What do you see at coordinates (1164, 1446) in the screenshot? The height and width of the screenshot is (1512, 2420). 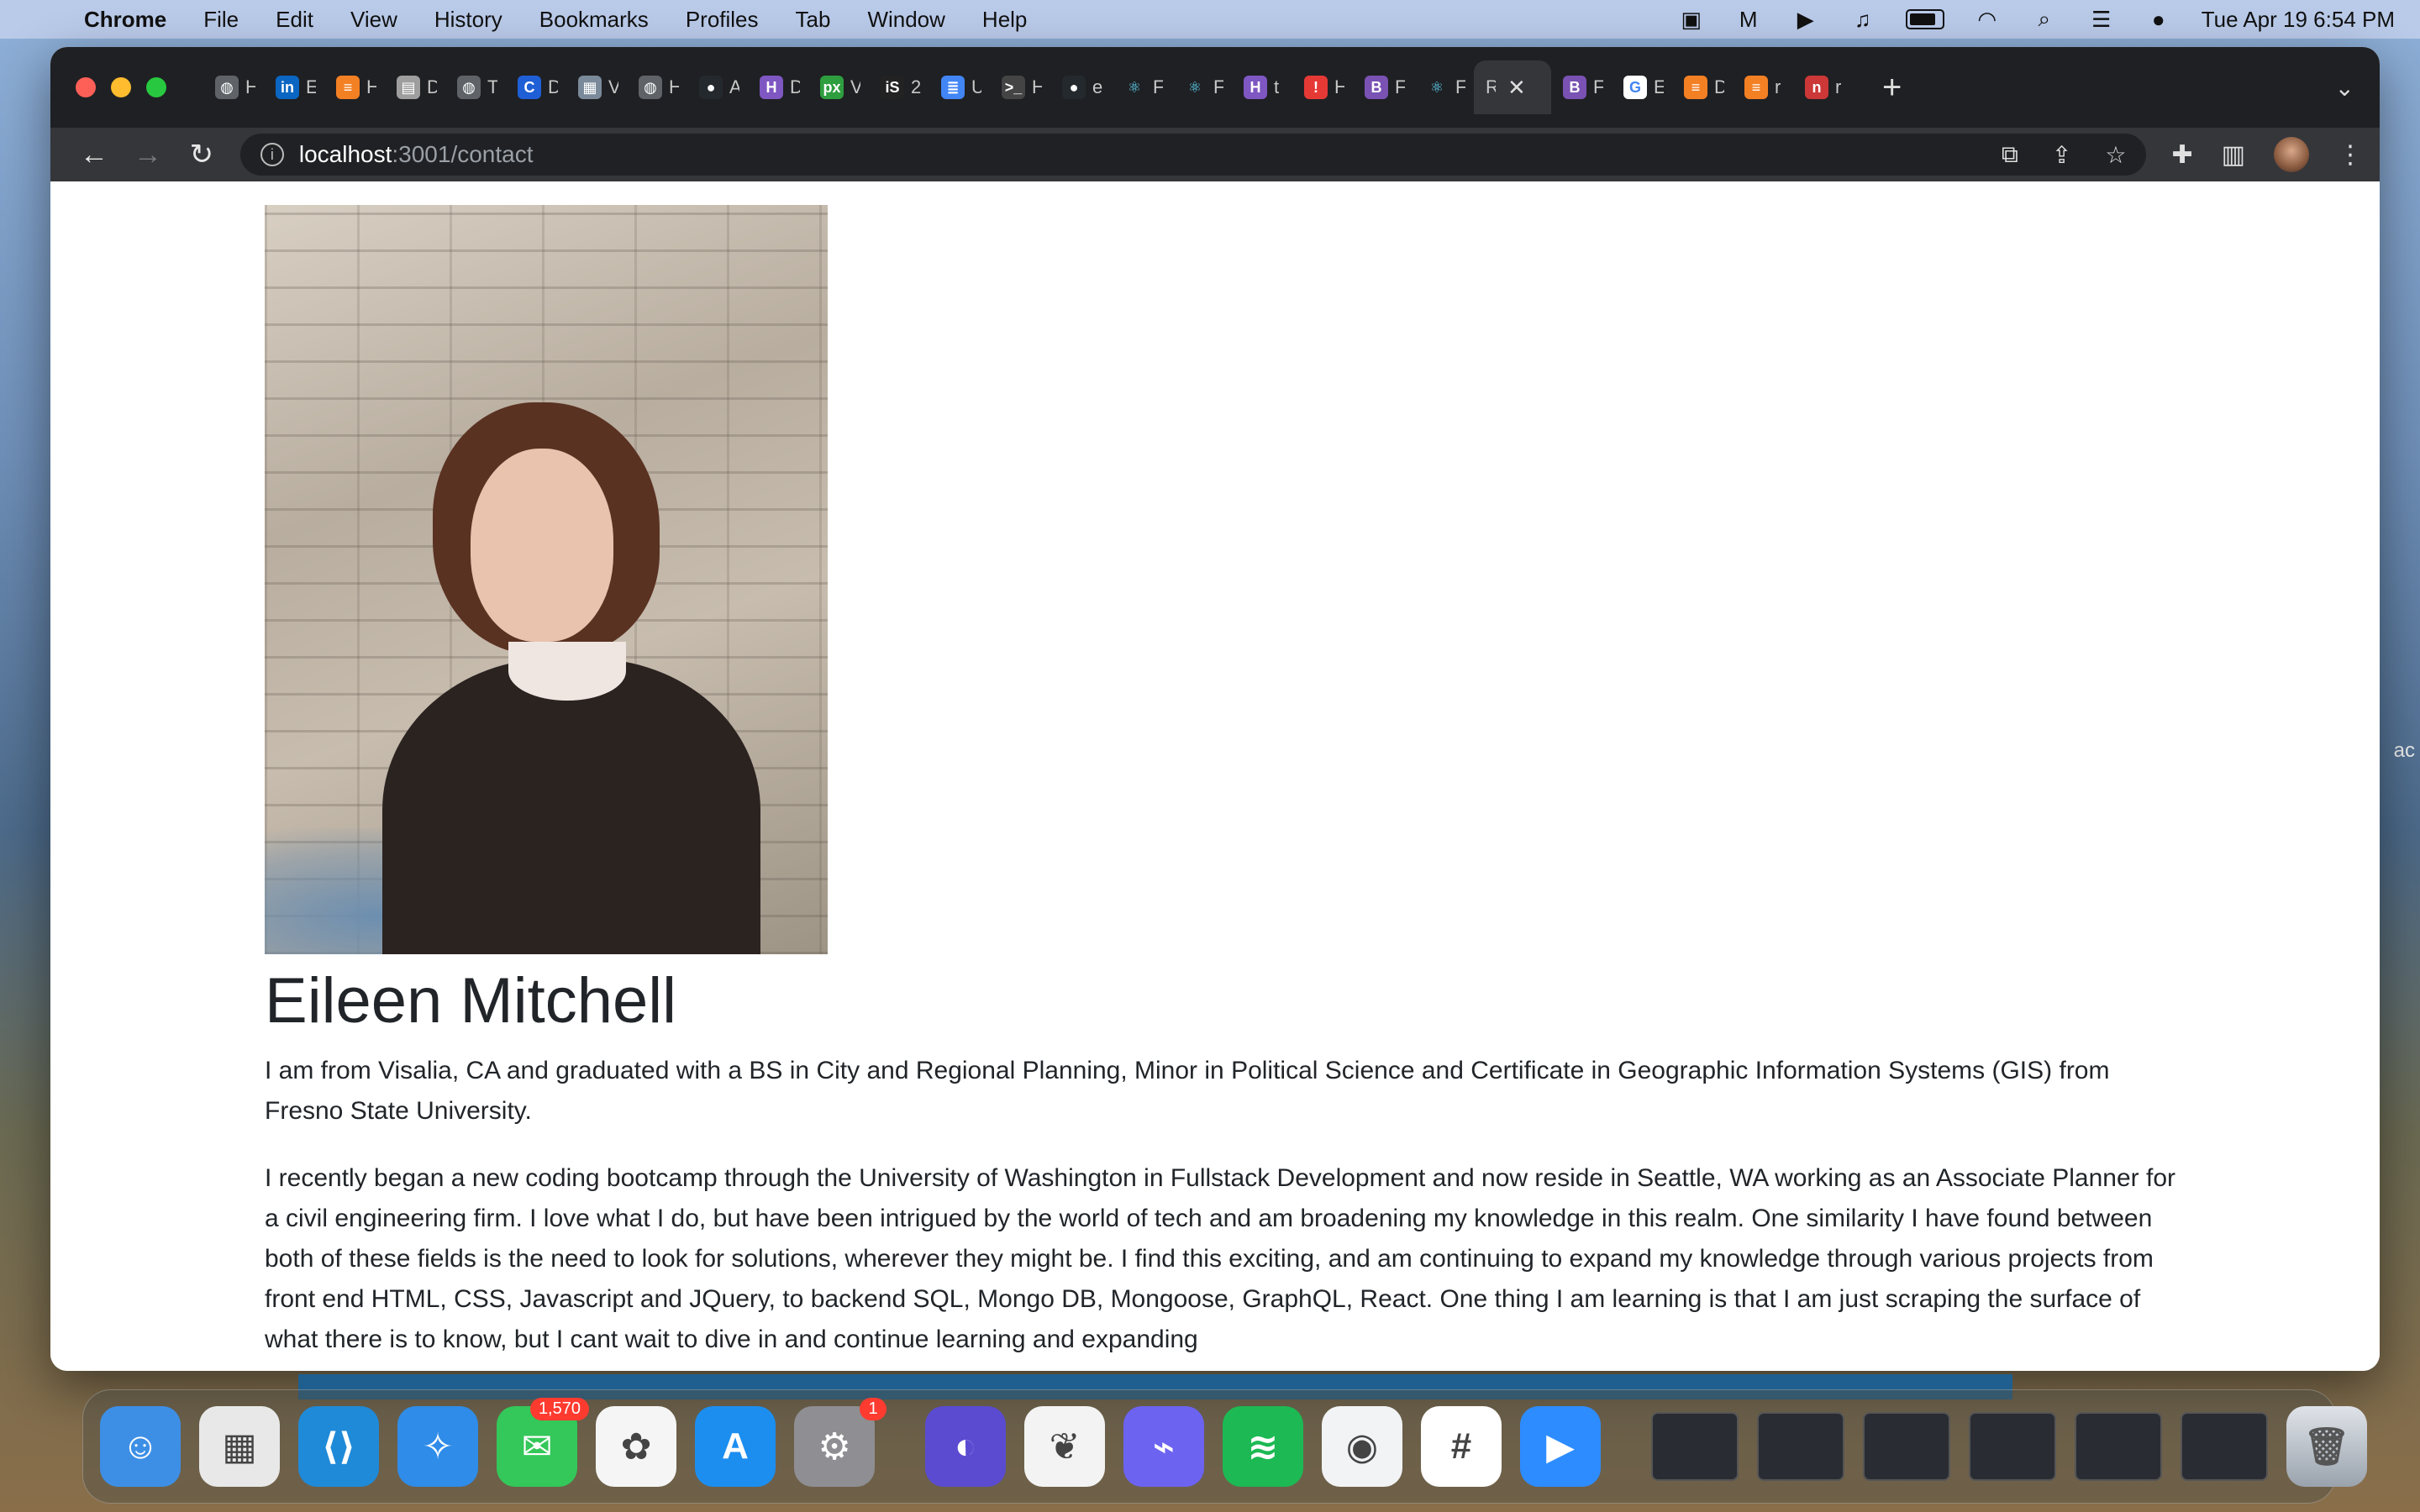 I see `dock-messenger-icon: ⌁` at bounding box center [1164, 1446].